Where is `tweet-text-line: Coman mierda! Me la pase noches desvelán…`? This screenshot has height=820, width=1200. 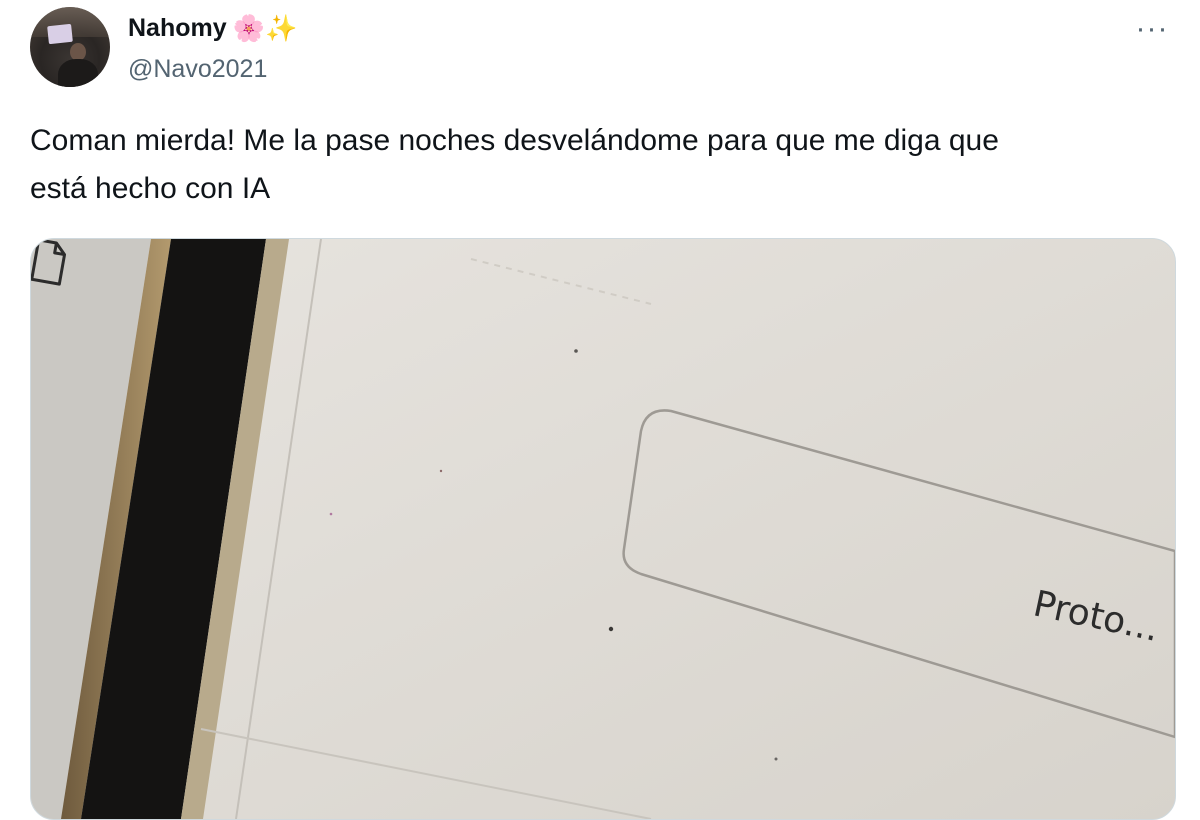
tweet-text-line: Coman mierda! Me la pase noches desvelán… is located at coordinates (514, 140).